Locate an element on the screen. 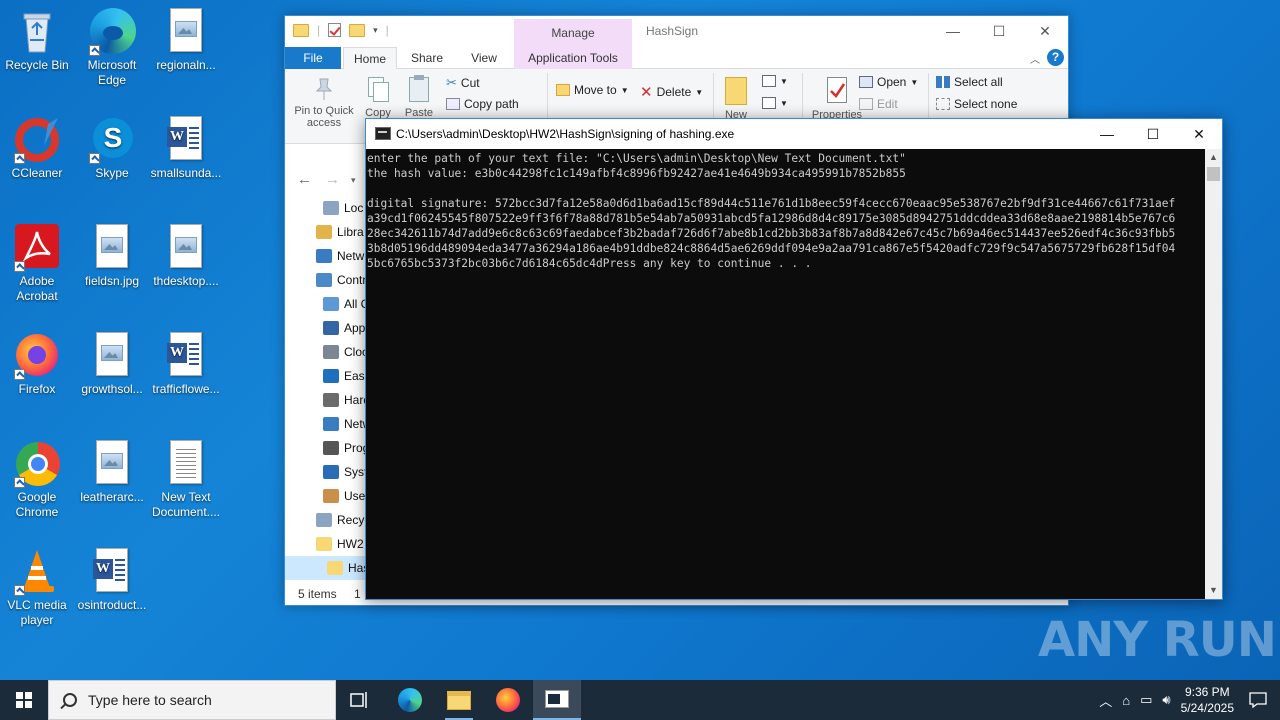 This screenshot has width=1280, height=720. tab-view: View is located at coordinates (484, 58).